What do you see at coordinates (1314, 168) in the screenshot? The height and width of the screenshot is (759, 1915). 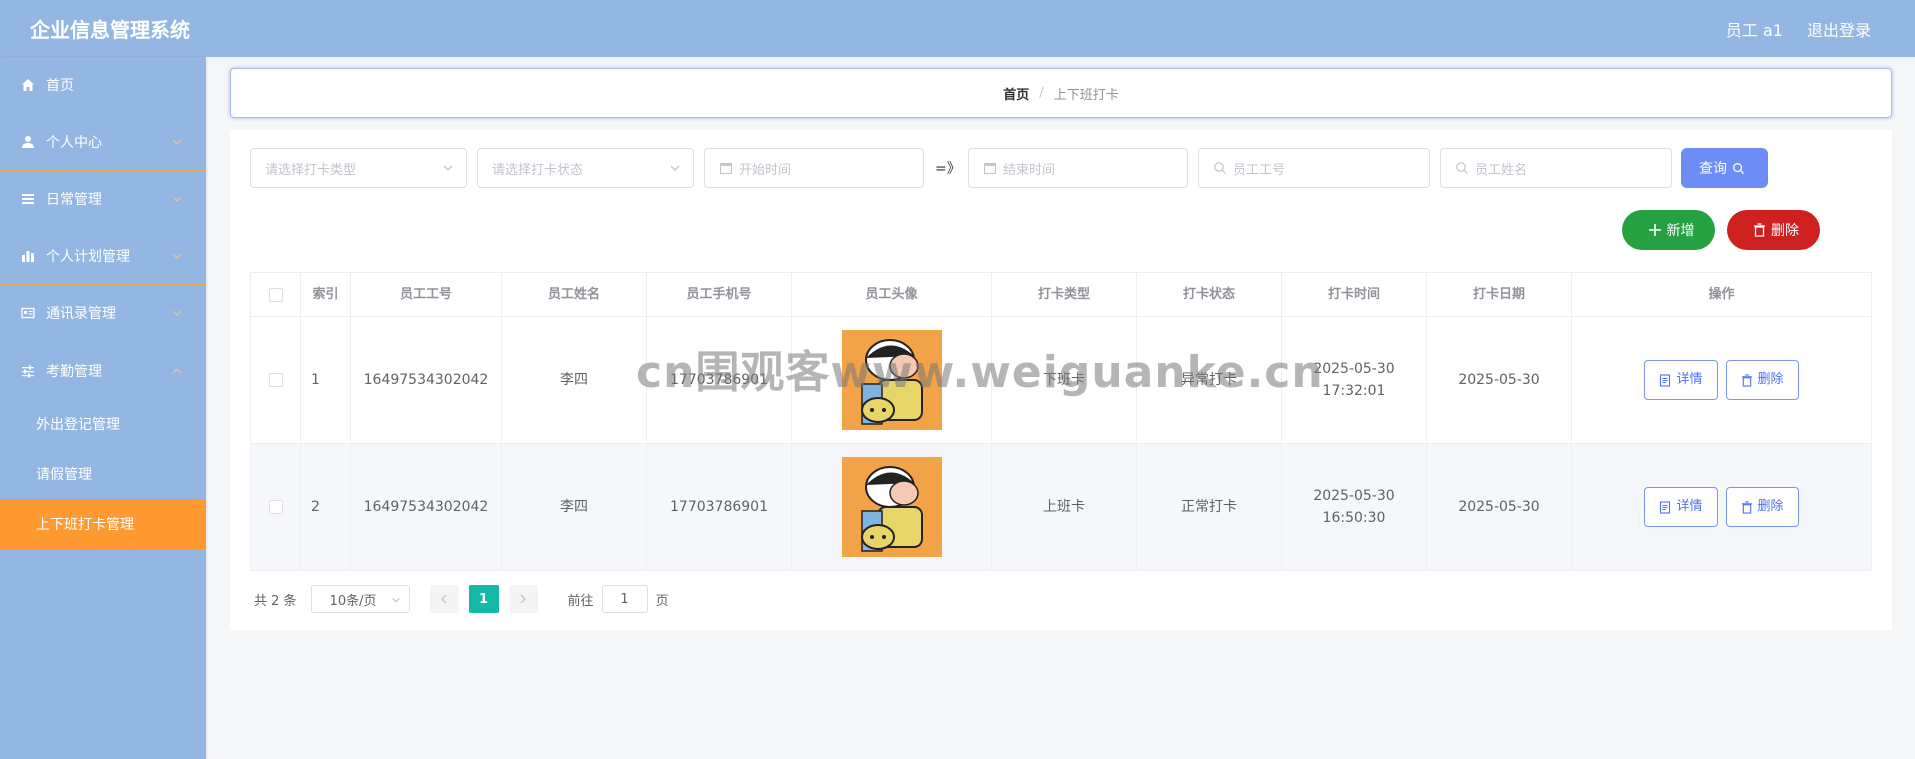 I see `employee-no-input: 员工工号` at bounding box center [1314, 168].